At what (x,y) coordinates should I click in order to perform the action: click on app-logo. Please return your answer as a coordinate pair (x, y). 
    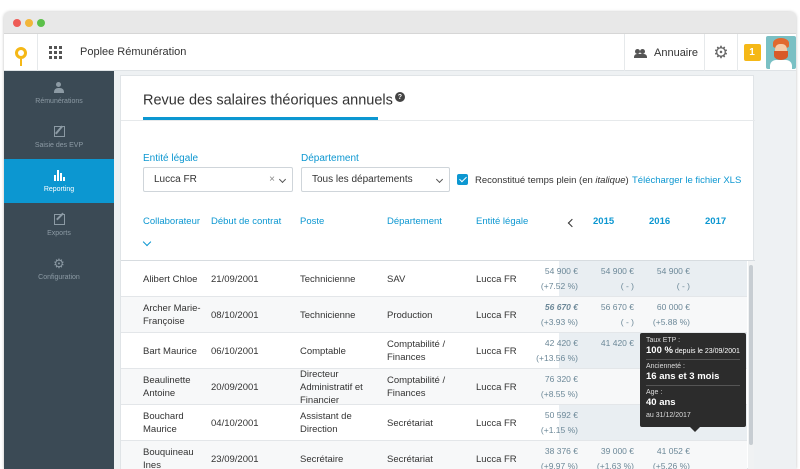
    Looking at the image, I should click on (21, 52).